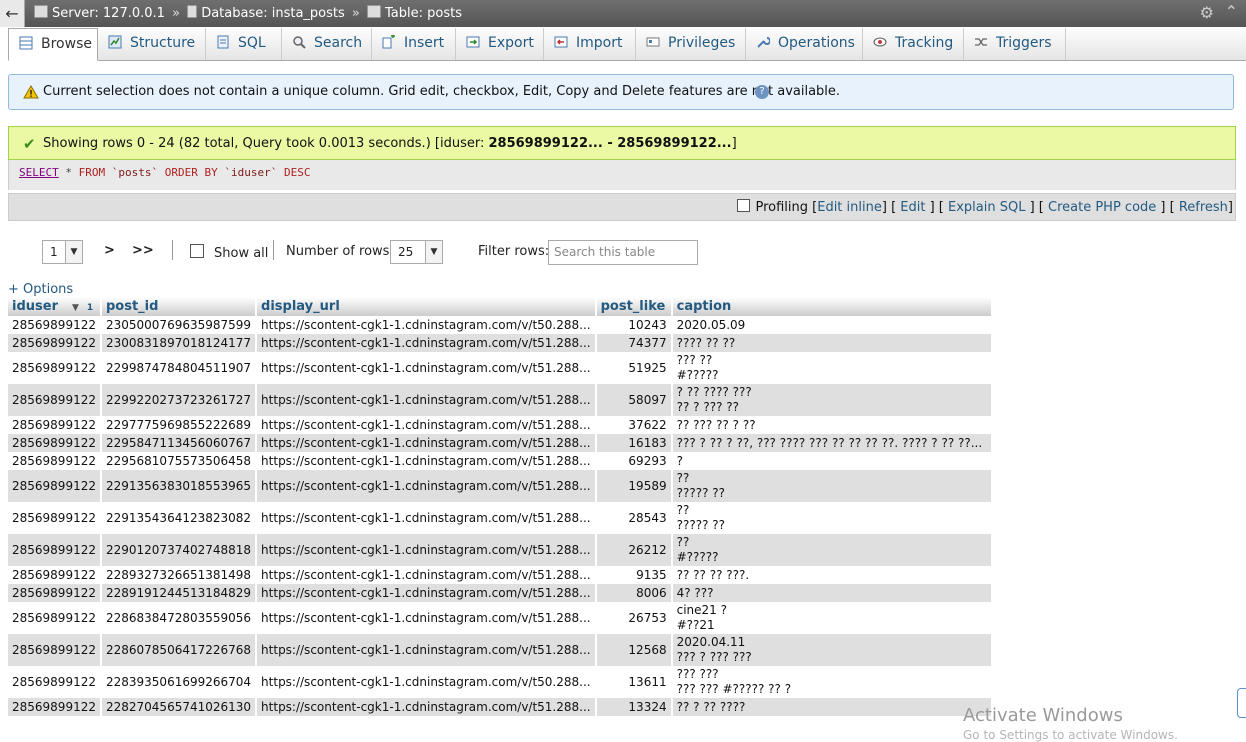  Describe the element at coordinates (782, 207) in the screenshot. I see `profiling-label: Profiling` at that location.